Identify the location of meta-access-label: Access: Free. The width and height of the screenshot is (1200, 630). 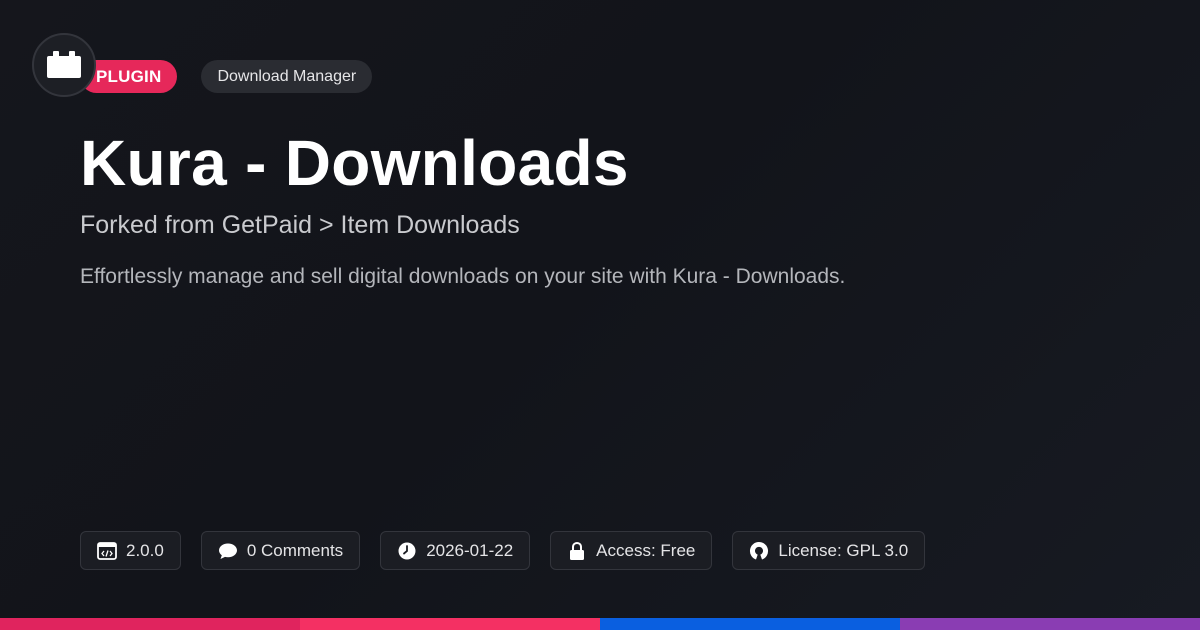
(646, 550).